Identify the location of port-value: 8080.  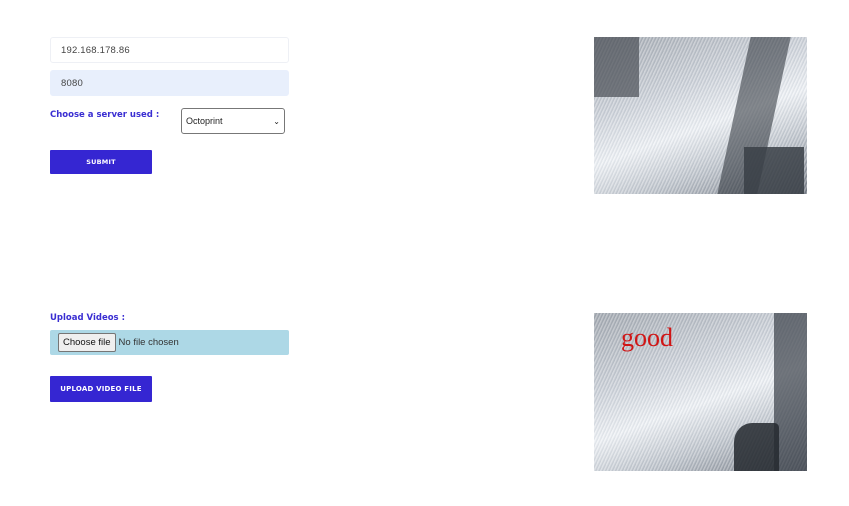
(72, 83).